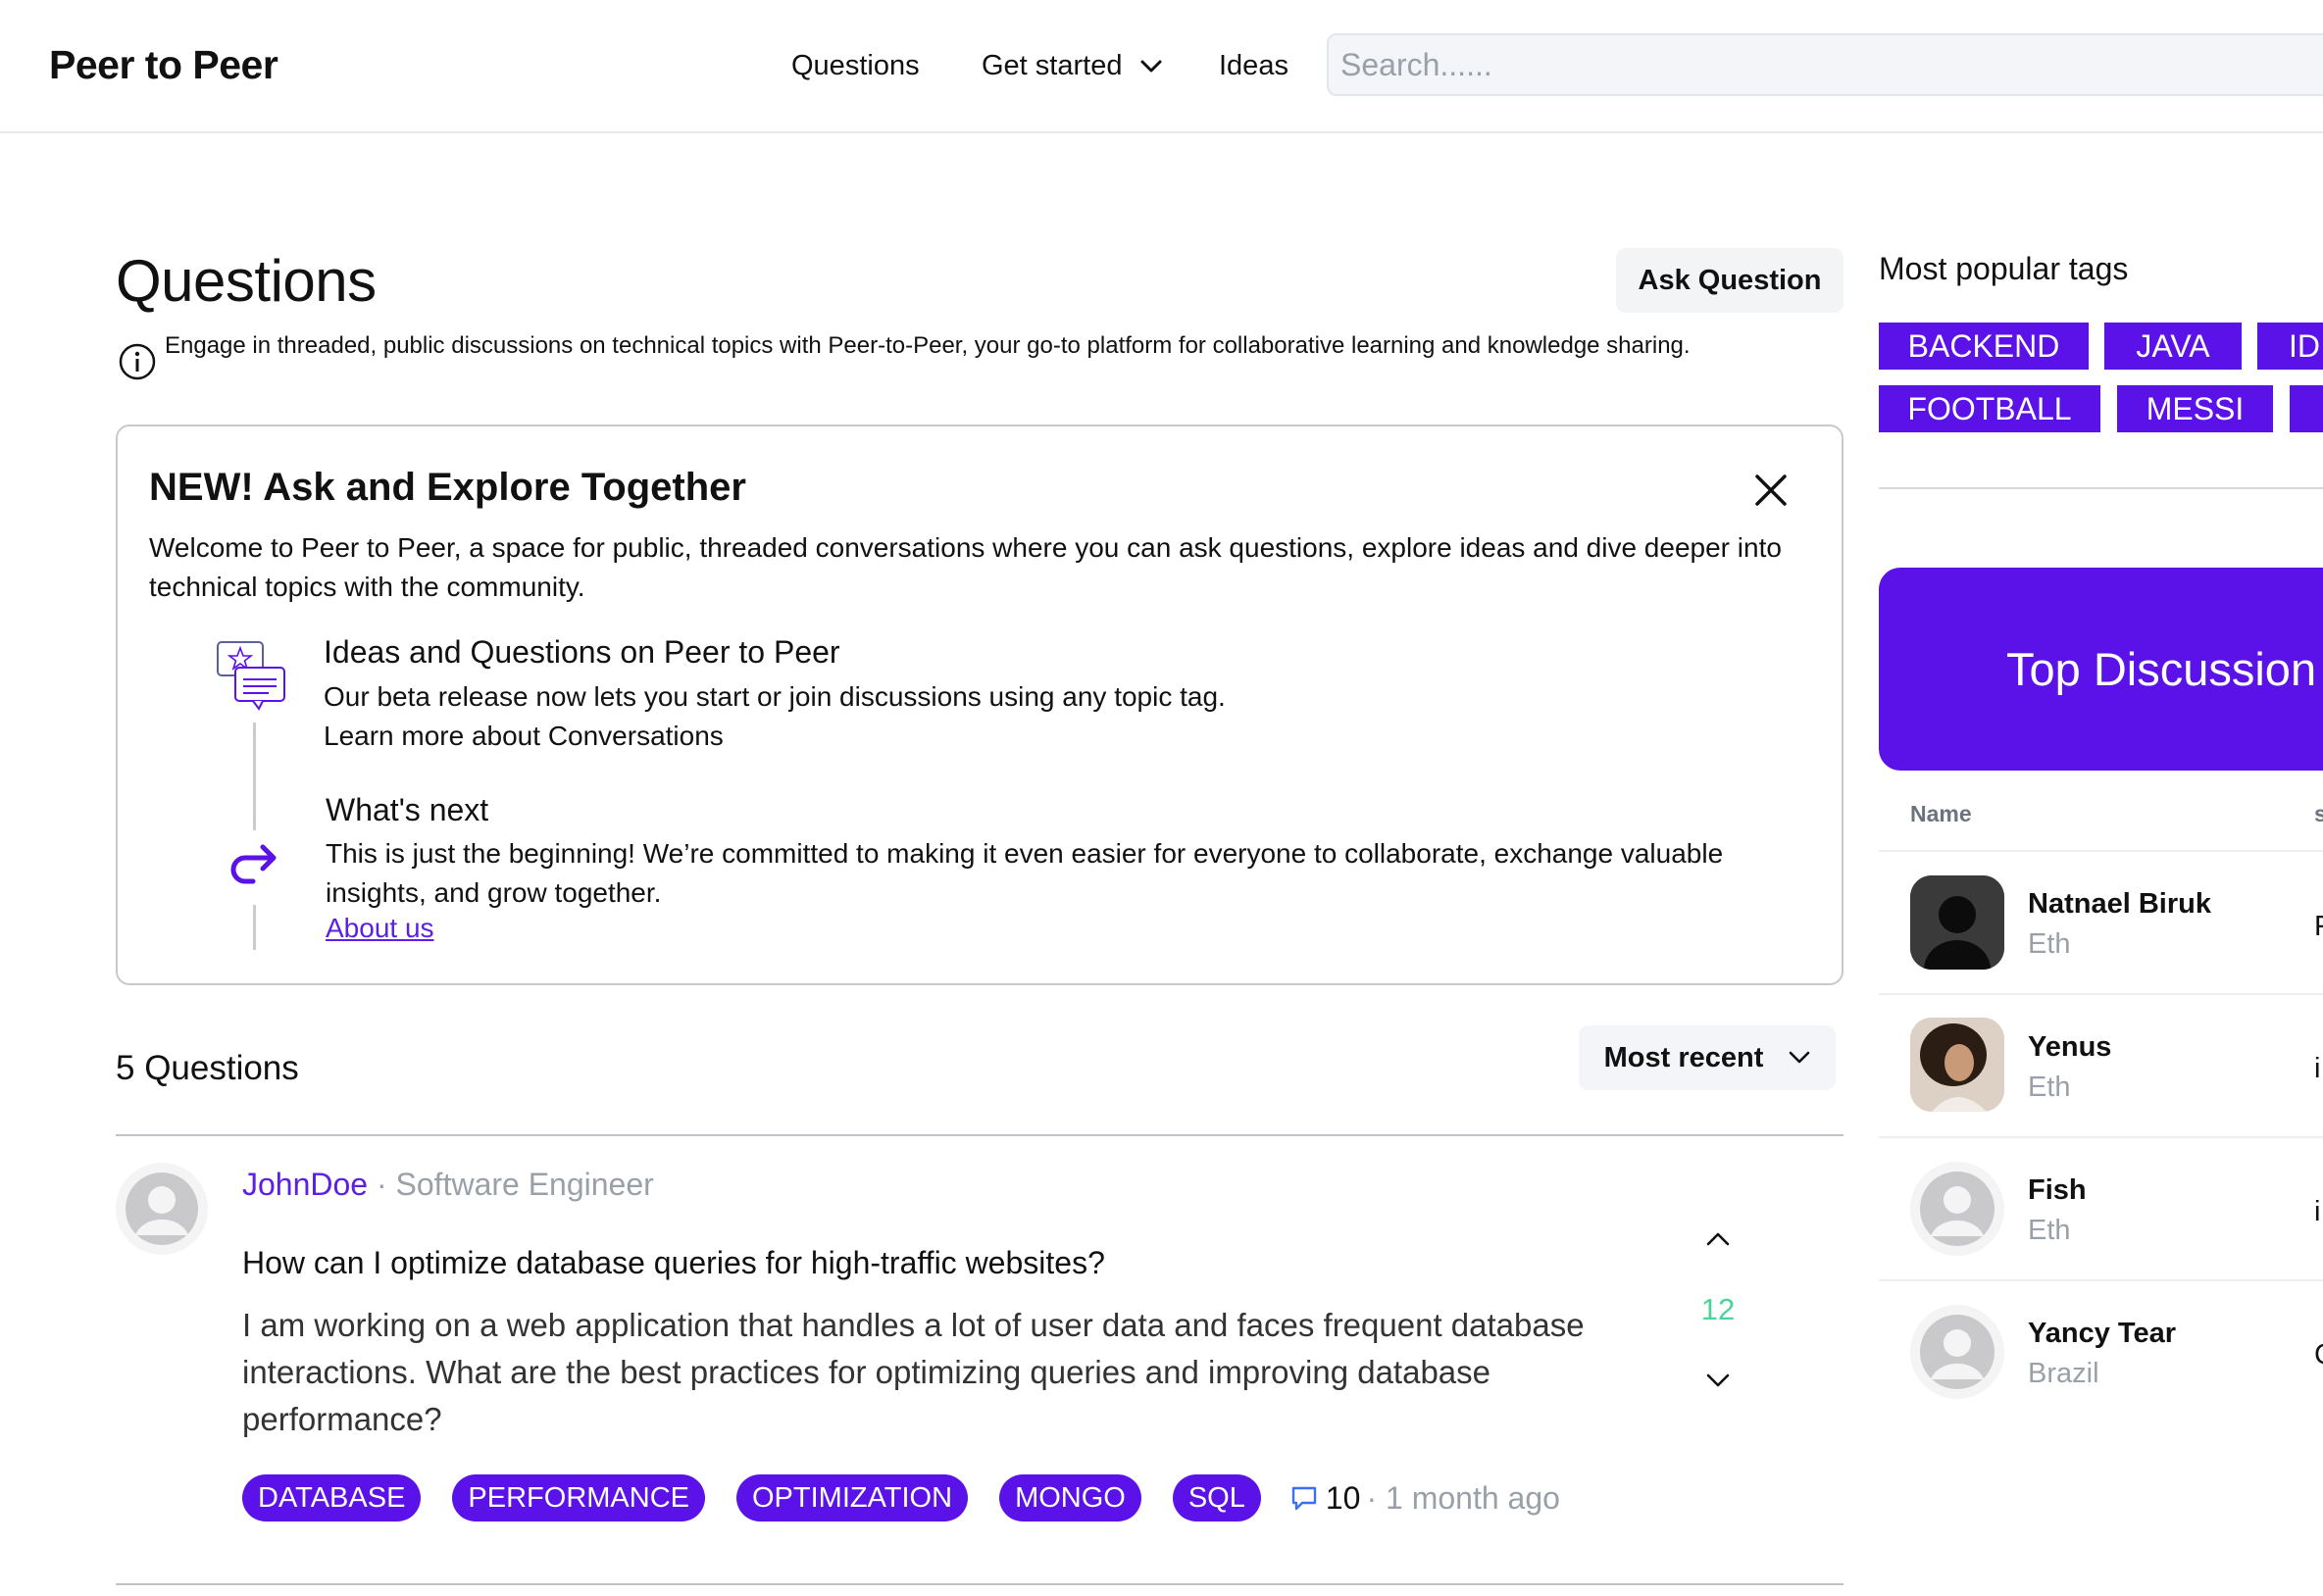 The width and height of the screenshot is (2323, 1596). What do you see at coordinates (1771, 490) in the screenshot?
I see `close-icon` at bounding box center [1771, 490].